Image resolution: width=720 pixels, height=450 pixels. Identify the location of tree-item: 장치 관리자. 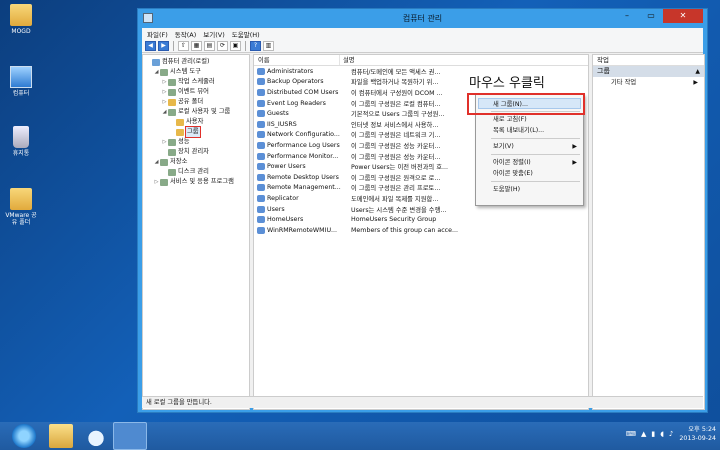
(196, 152).